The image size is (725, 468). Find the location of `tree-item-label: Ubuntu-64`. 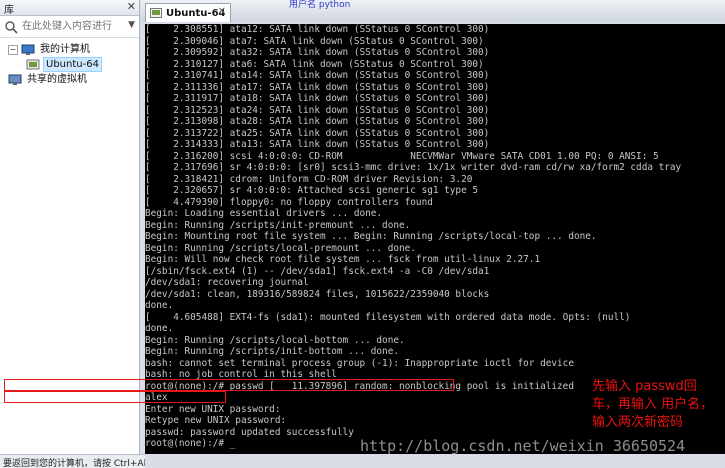

tree-item-label: Ubuntu-64 is located at coordinates (72, 64).